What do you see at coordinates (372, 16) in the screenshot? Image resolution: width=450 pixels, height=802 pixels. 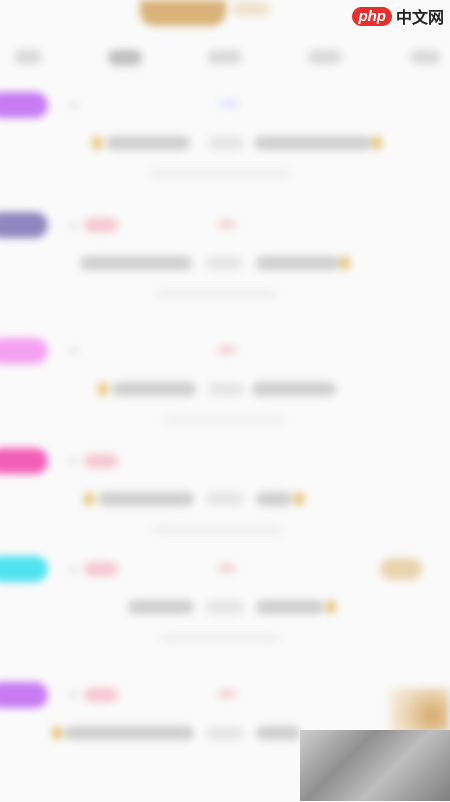 I see `php-badge-icon: php` at bounding box center [372, 16].